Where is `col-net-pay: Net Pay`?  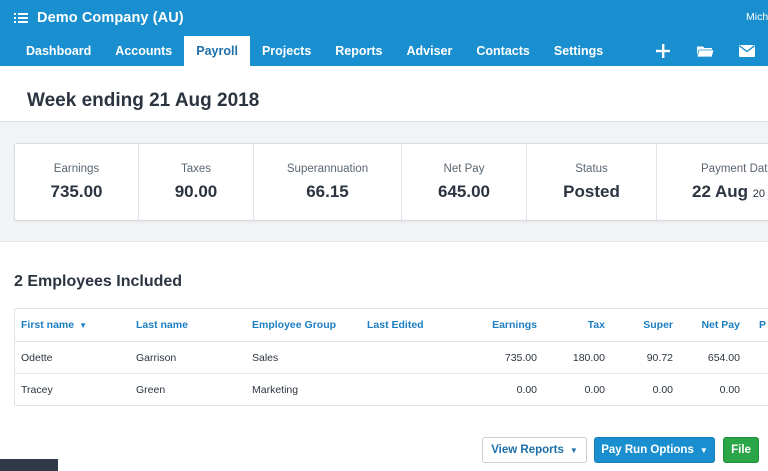 col-net-pay: Net Pay is located at coordinates (705, 325).